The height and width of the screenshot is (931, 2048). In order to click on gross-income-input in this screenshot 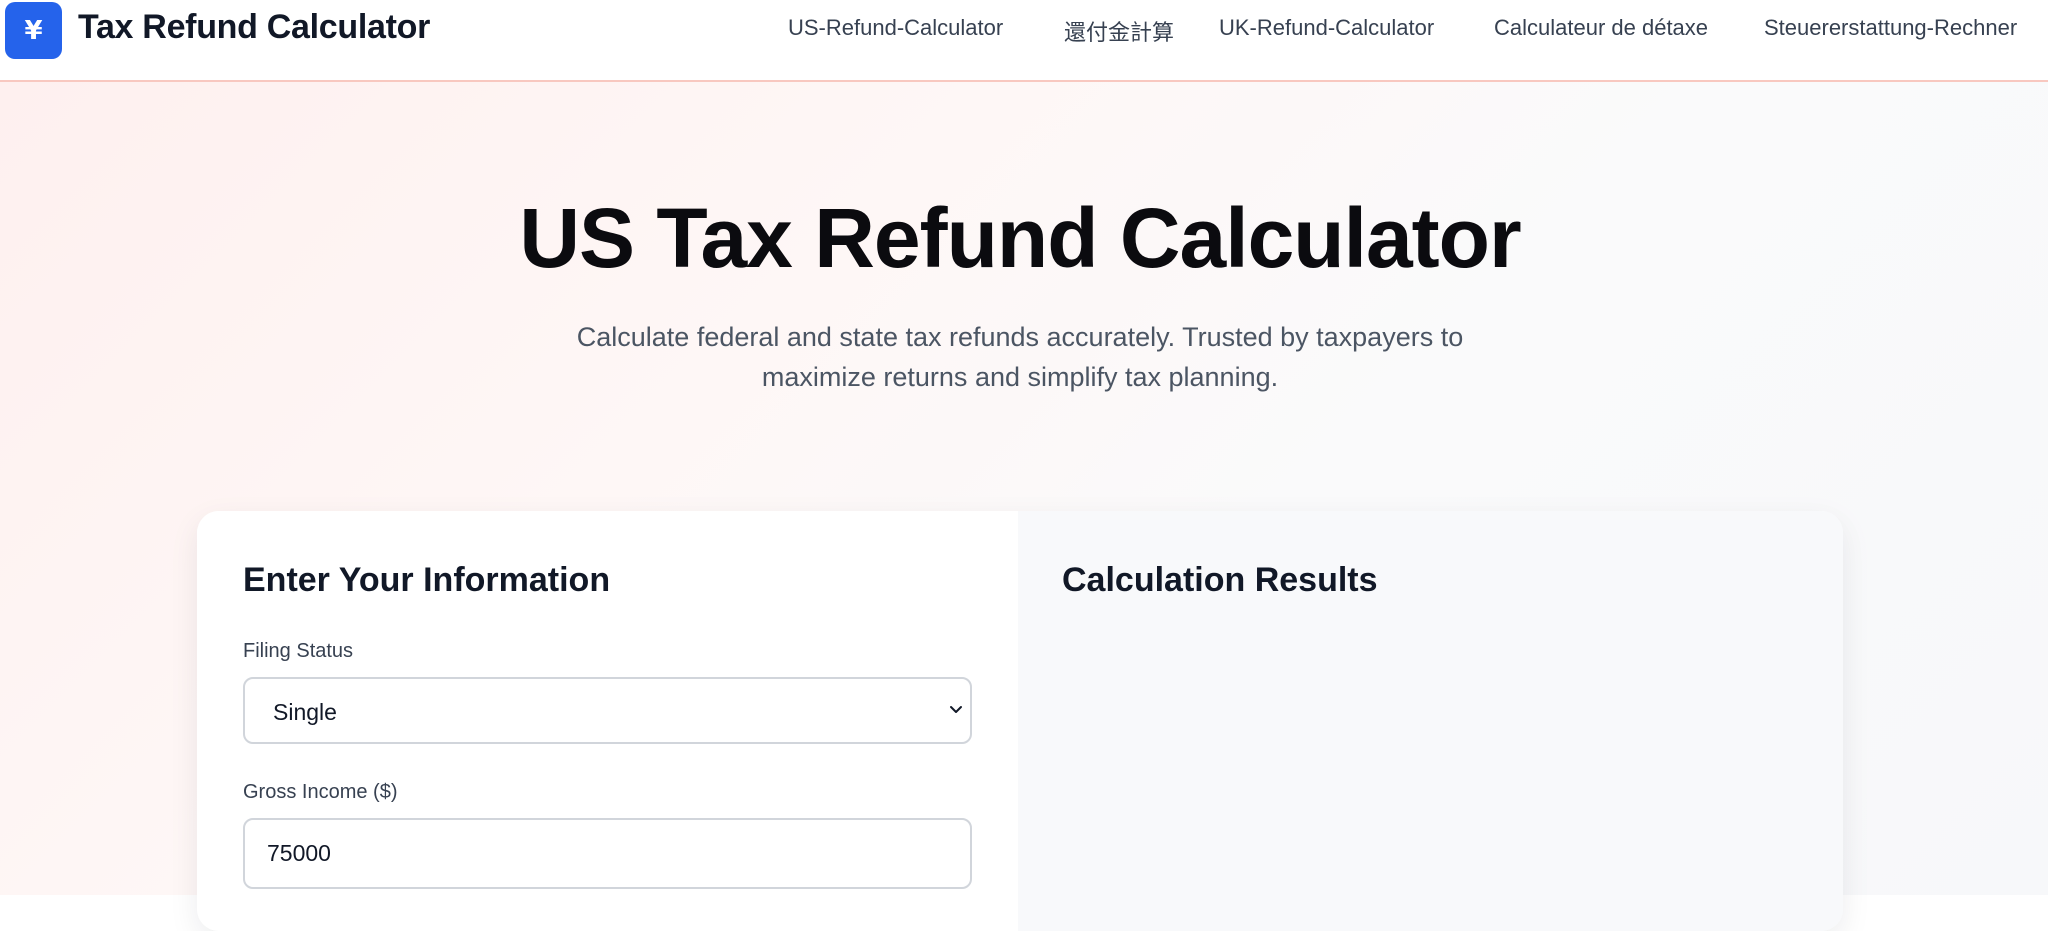, I will do `click(607, 853)`.